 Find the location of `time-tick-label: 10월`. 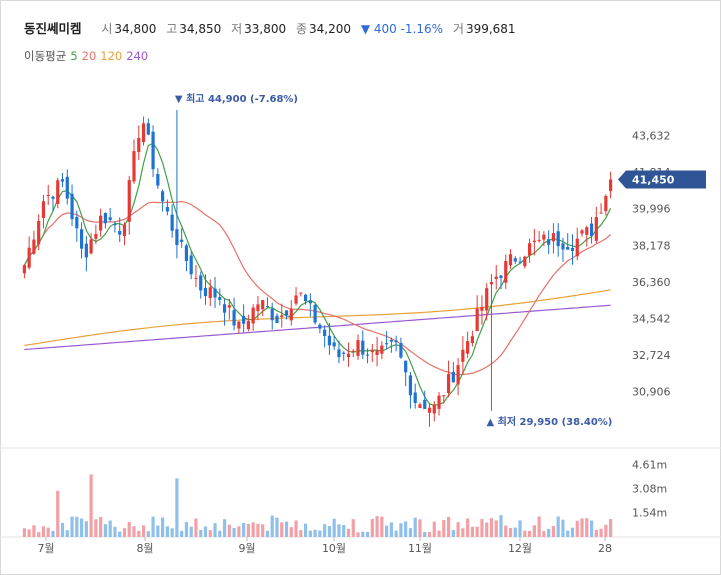

time-tick-label: 10월 is located at coordinates (334, 548).